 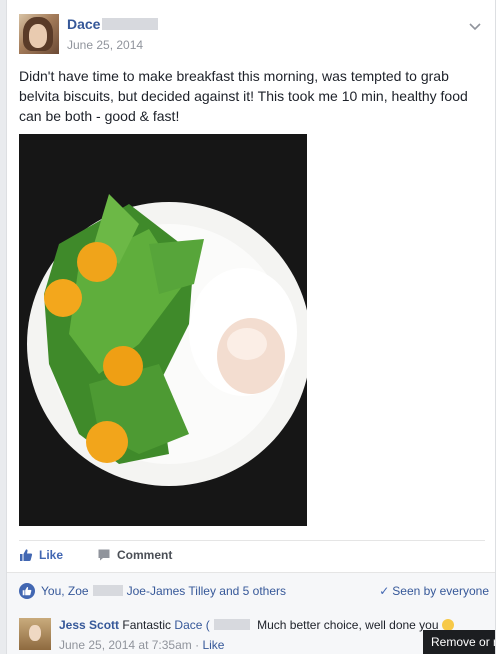 What do you see at coordinates (384, 591) in the screenshot?
I see `checkmark-icon: ✓` at bounding box center [384, 591].